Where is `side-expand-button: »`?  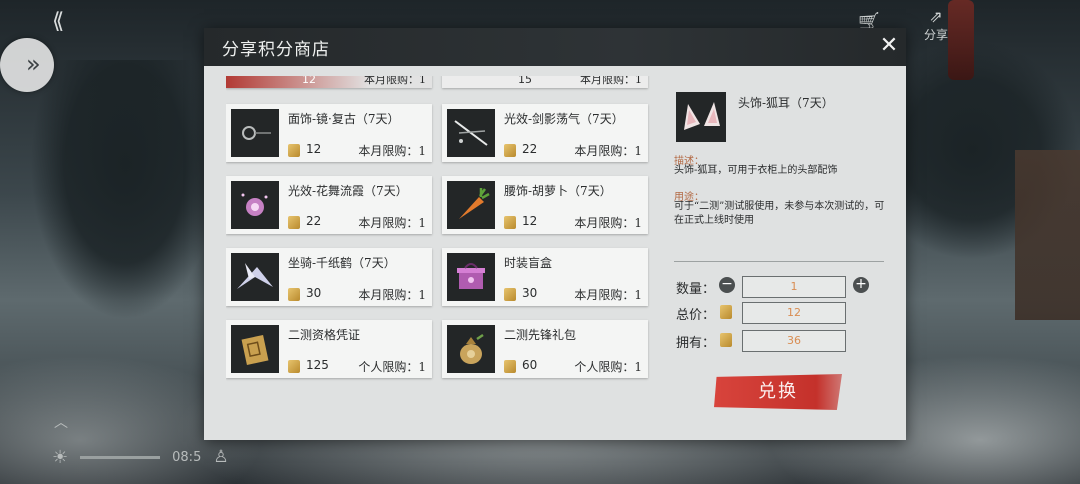 side-expand-button: » is located at coordinates (27, 65).